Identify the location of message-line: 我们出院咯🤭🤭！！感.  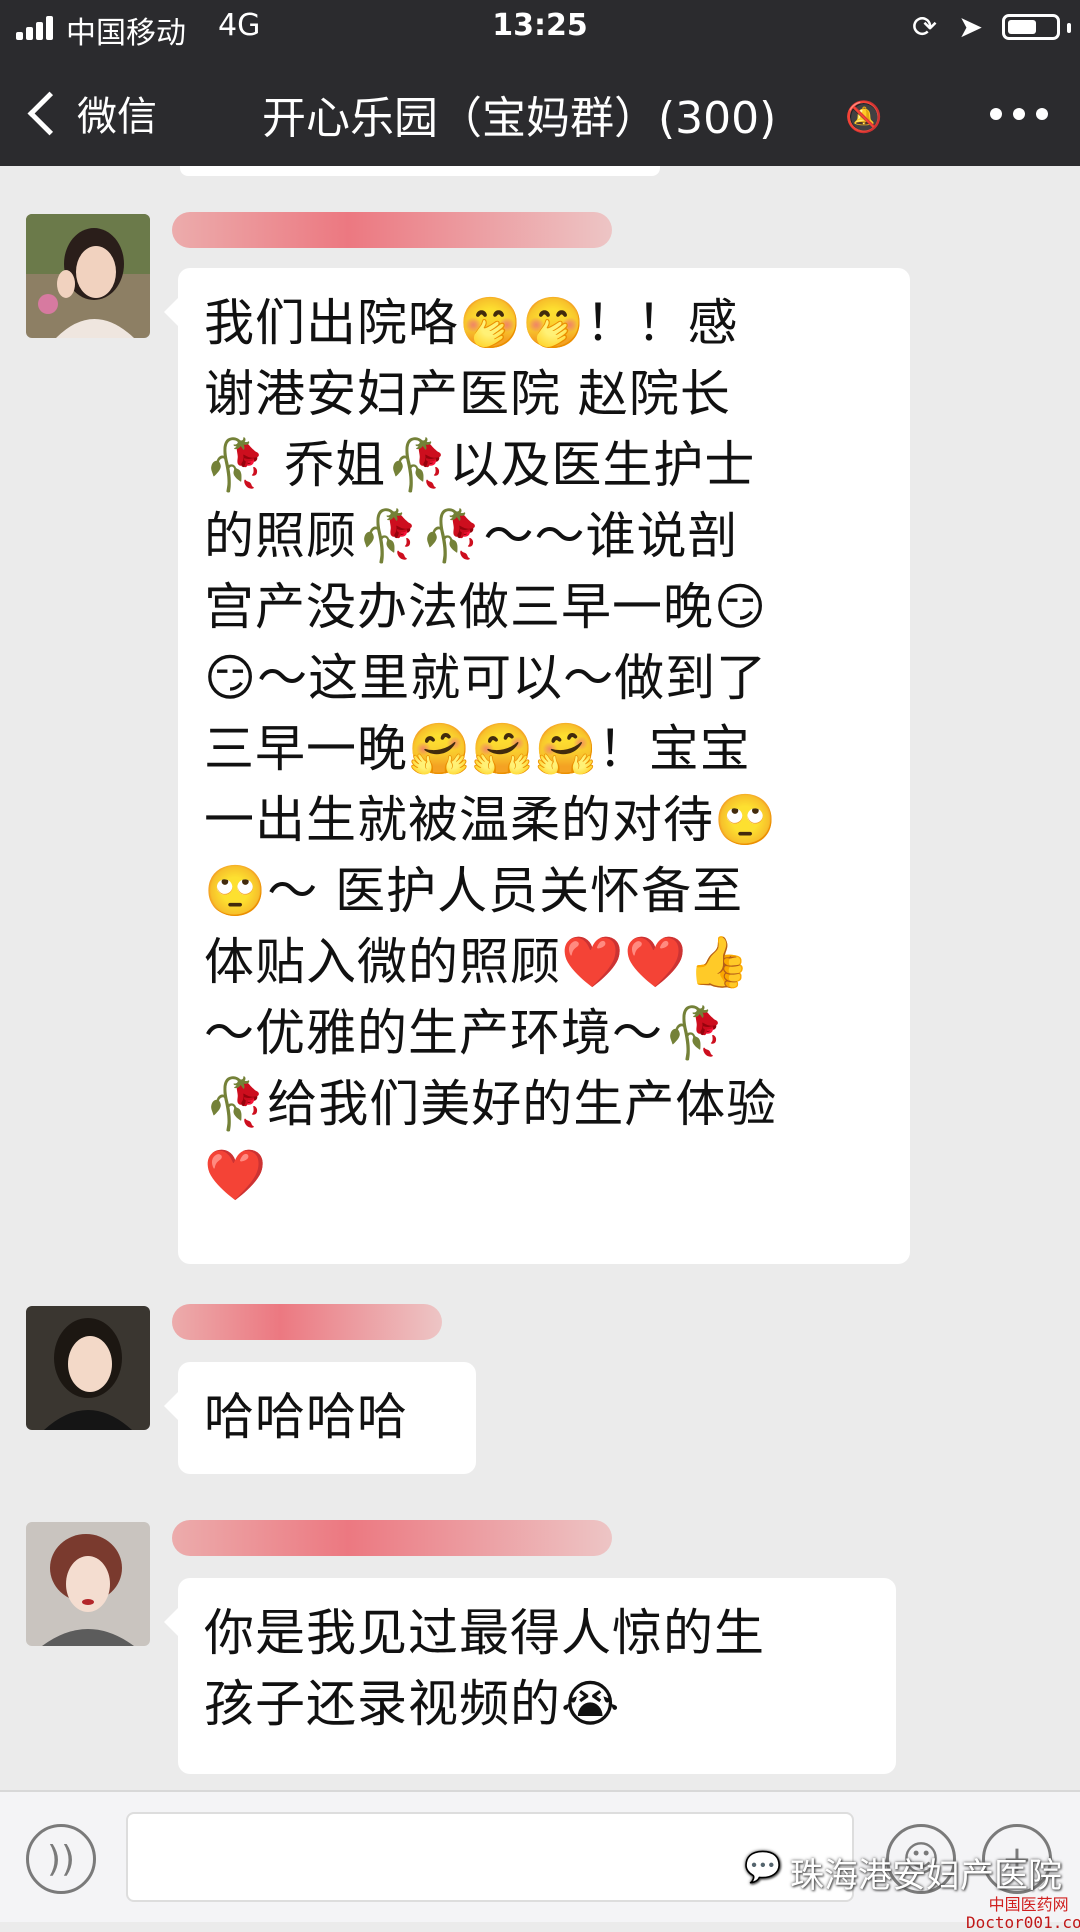
(471, 323).